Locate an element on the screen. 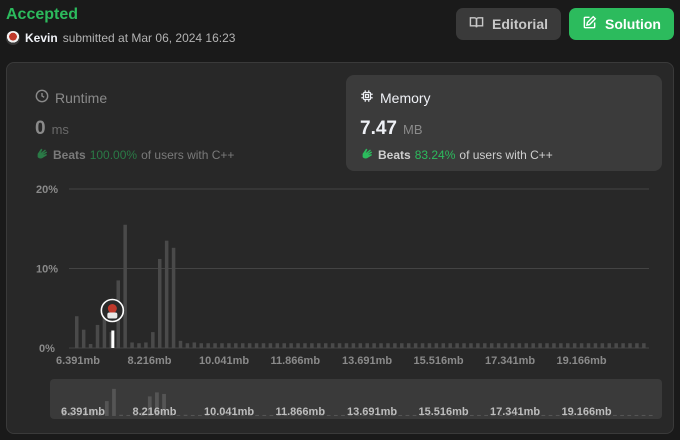 This screenshot has height=440, width=680. overview-tick-label: 11.866mb is located at coordinates (301, 412).